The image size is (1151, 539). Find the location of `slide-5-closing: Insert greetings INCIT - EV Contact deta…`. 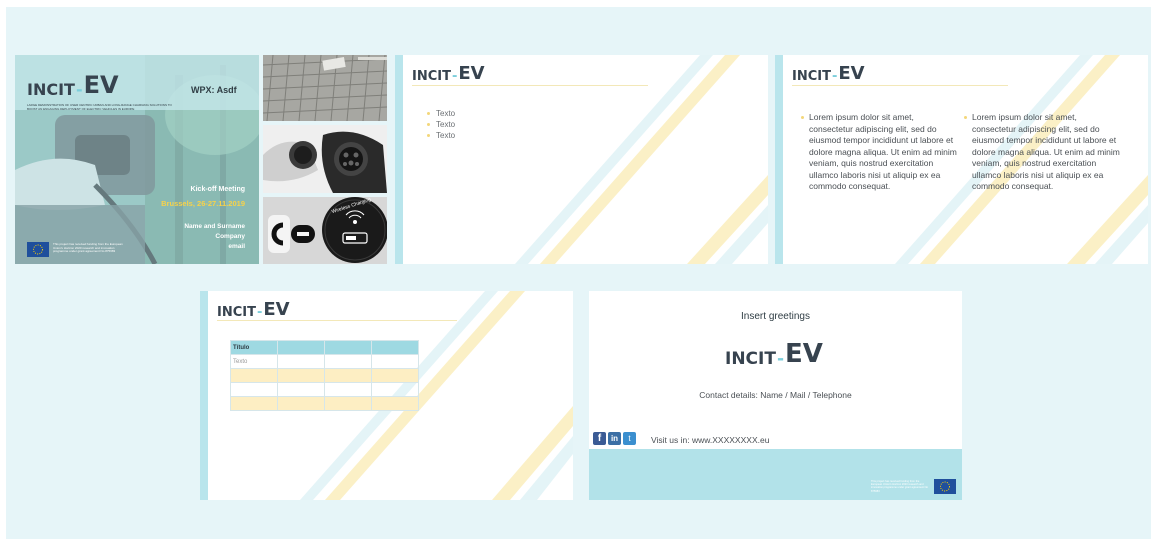

slide-5-closing: Insert greetings INCIT - EV Contact deta… is located at coordinates (775, 395).